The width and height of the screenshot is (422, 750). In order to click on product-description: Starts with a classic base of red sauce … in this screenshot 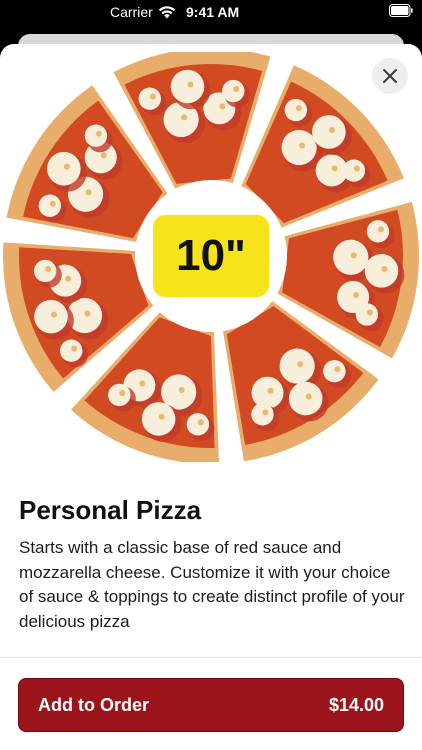, I will do `click(212, 584)`.